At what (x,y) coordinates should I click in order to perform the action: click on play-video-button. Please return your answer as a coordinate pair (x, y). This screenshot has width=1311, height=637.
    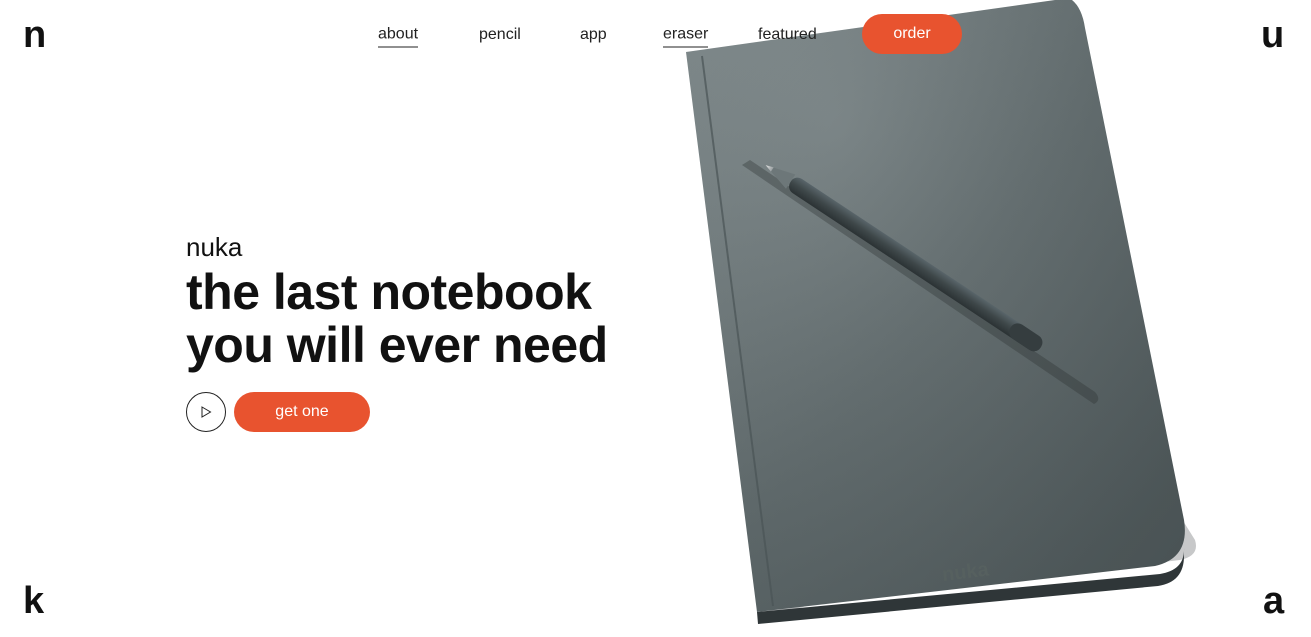
    Looking at the image, I should click on (206, 412).